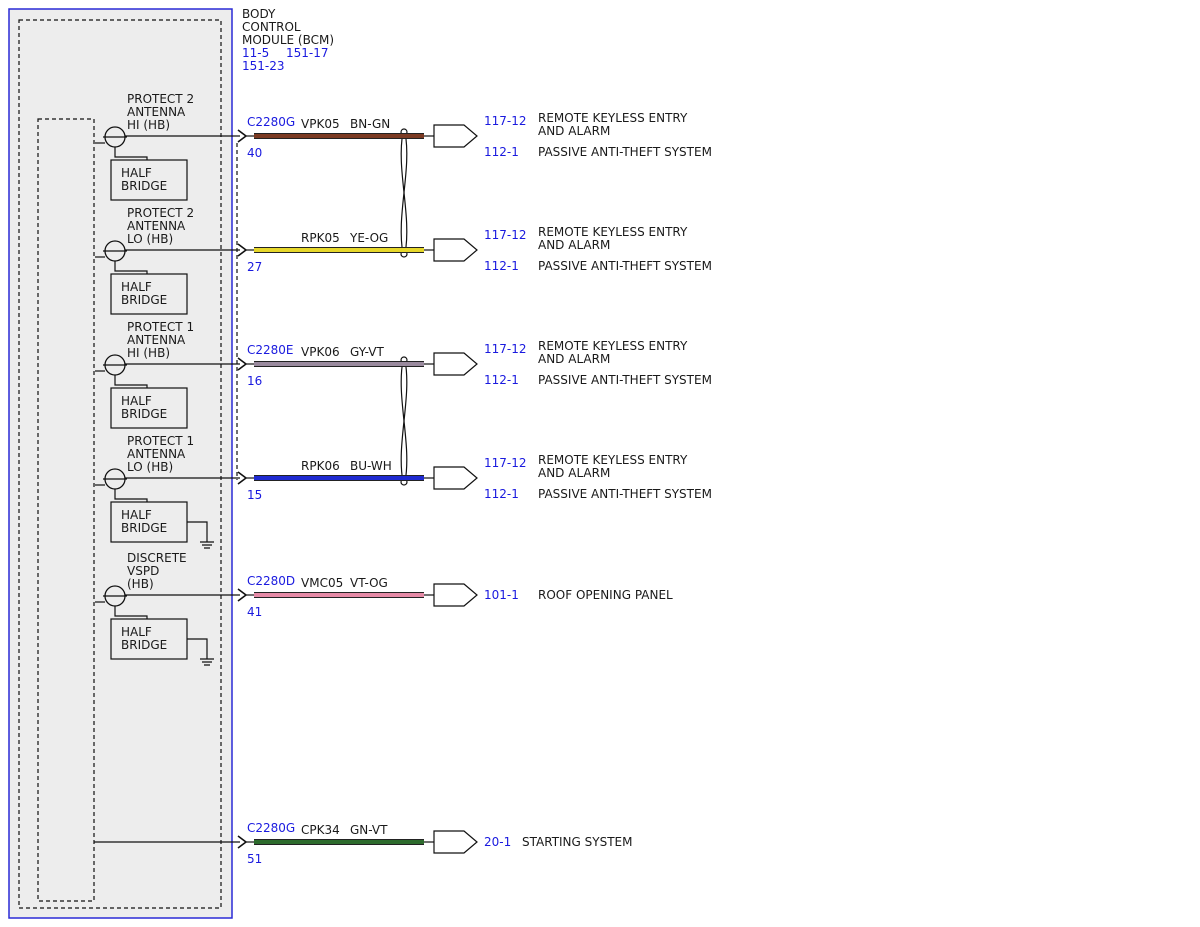 This screenshot has height=927, width=1200. Describe the element at coordinates (322, 583) in the screenshot. I see `circuit-id: VMC05` at that location.